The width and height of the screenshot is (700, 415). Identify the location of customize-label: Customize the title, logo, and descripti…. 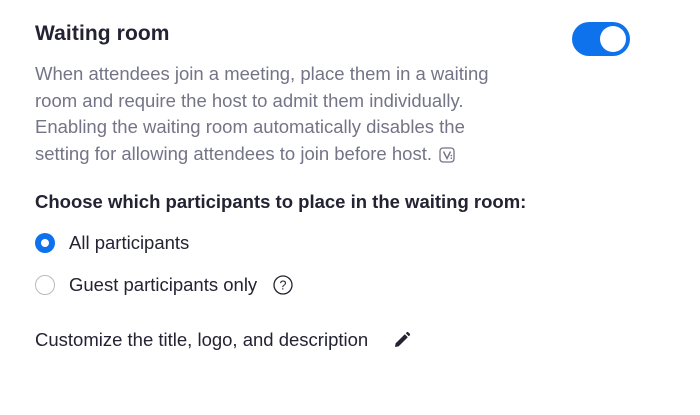
(202, 339).